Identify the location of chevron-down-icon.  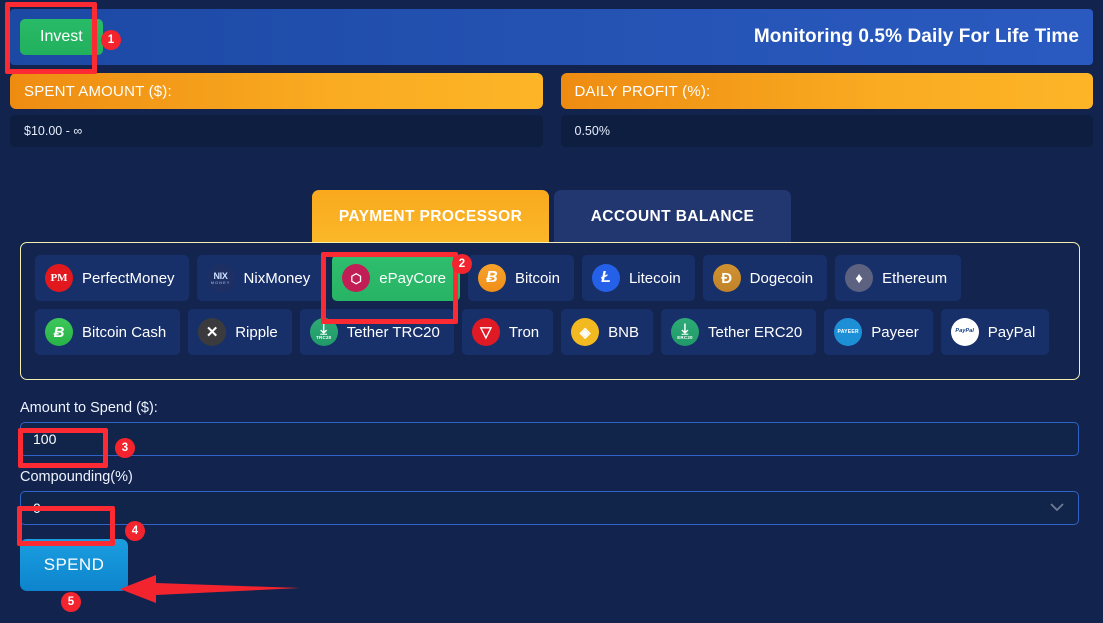
(1057, 508).